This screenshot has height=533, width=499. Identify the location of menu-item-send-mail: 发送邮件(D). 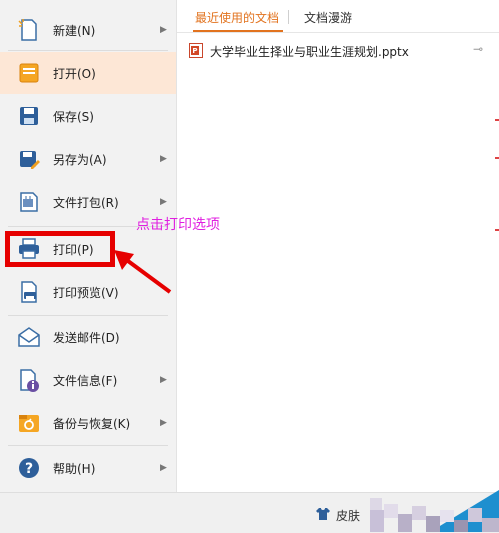
(88, 337).